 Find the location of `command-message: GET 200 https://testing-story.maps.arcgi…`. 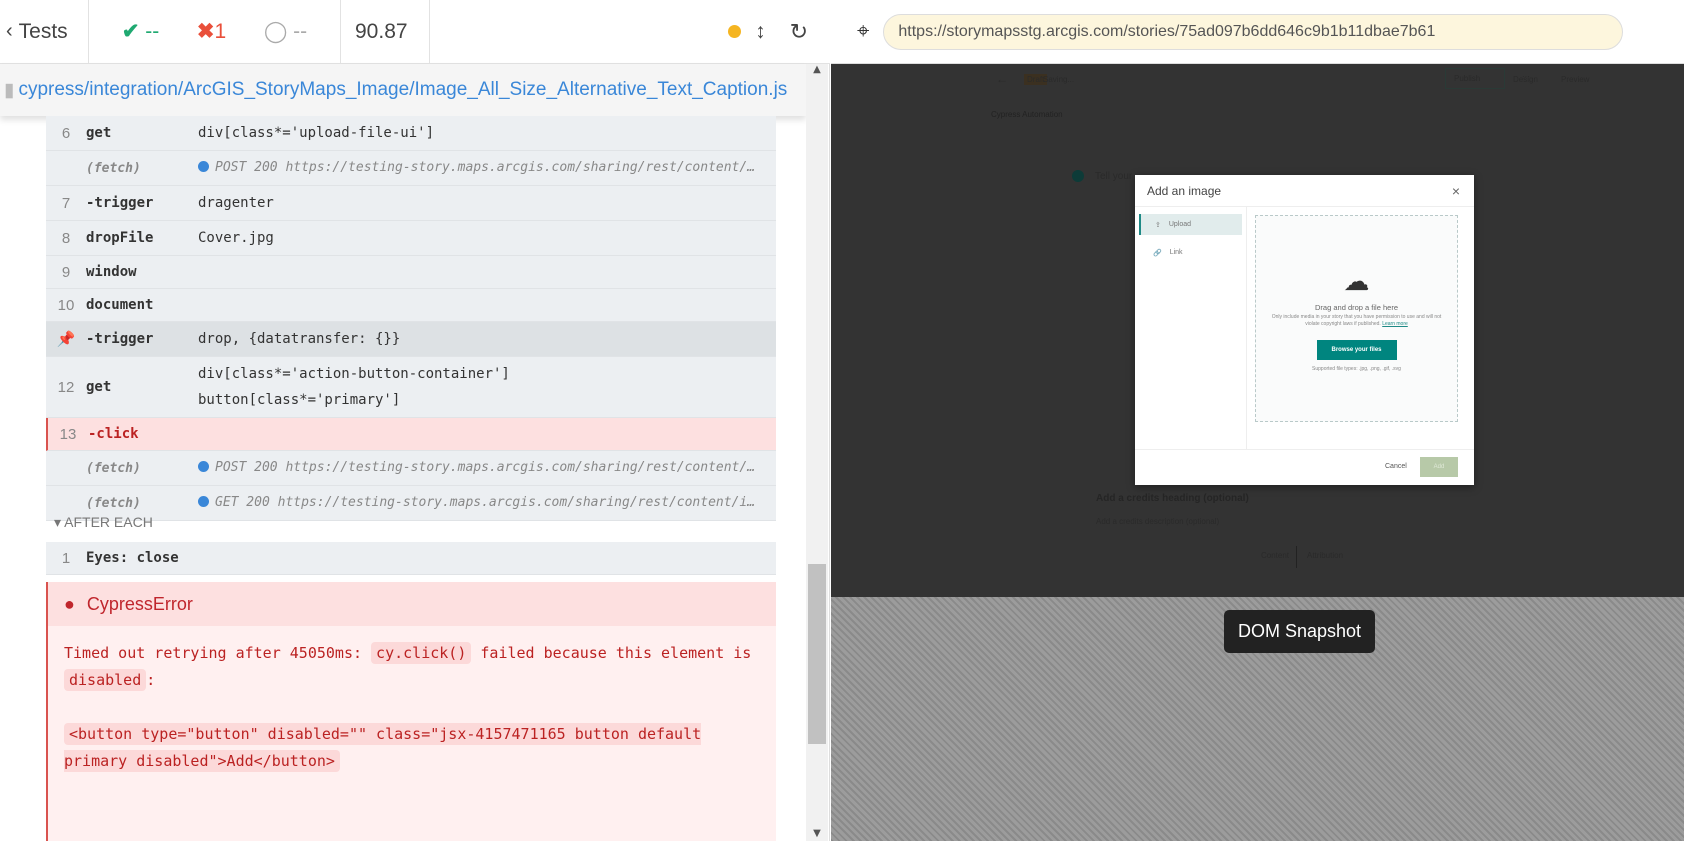

command-message: GET 200 https://testing-story.maps.arcgi… is located at coordinates (487, 503).